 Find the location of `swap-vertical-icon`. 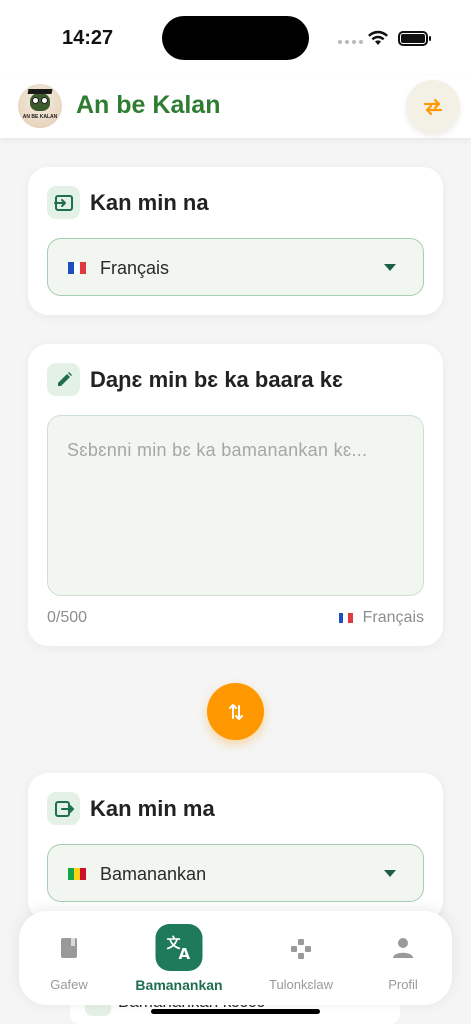

swap-vertical-icon is located at coordinates (235, 711).